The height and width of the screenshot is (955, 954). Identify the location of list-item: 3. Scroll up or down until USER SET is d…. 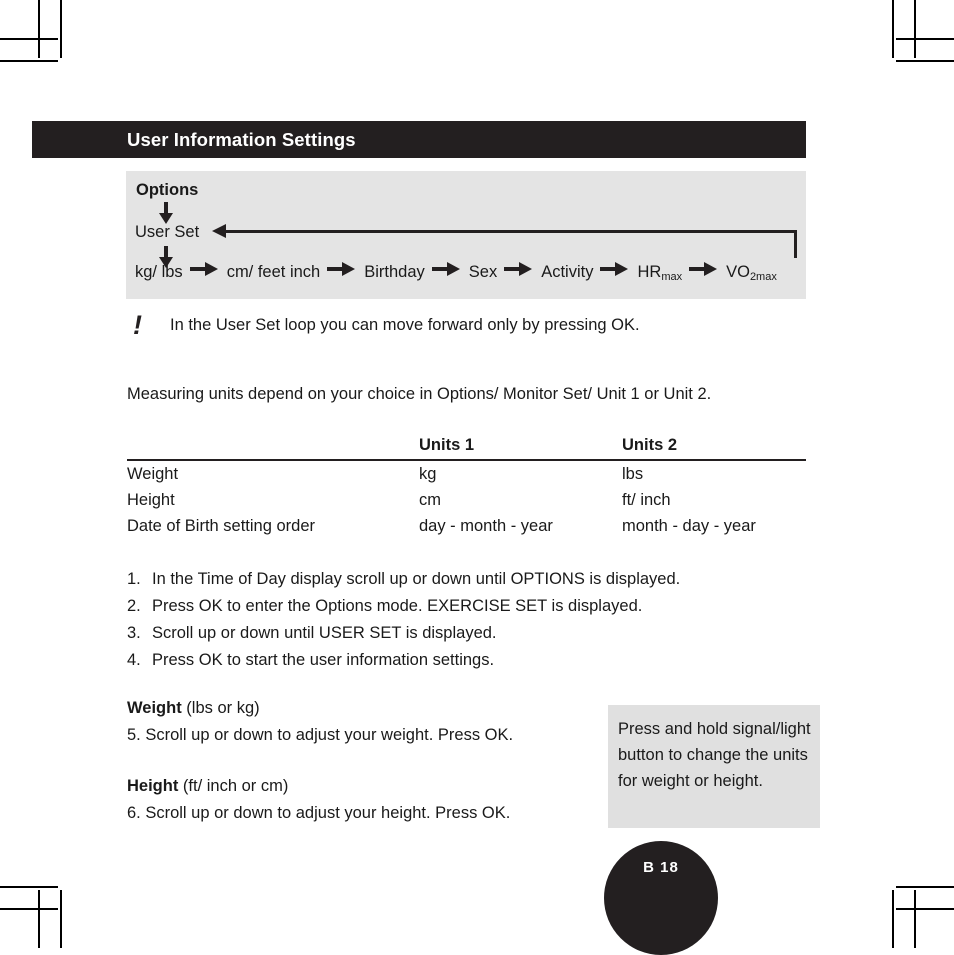
(477, 633).